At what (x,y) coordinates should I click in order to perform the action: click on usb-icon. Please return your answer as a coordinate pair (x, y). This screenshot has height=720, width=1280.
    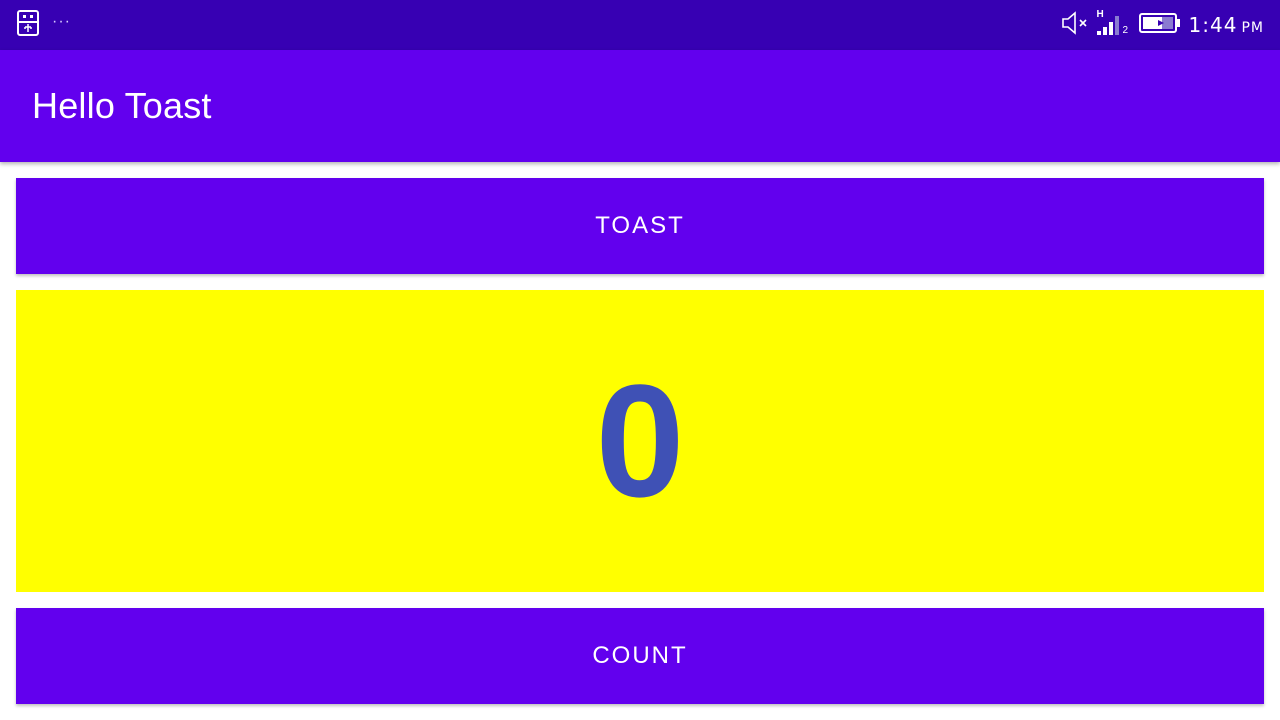
    Looking at the image, I should click on (28, 25).